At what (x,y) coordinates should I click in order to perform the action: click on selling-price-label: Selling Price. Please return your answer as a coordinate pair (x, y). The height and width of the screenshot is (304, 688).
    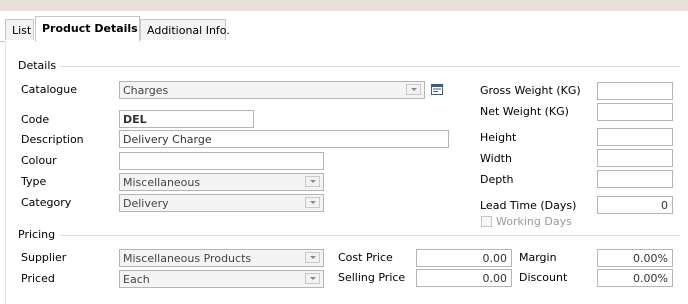
    Looking at the image, I should click on (372, 277).